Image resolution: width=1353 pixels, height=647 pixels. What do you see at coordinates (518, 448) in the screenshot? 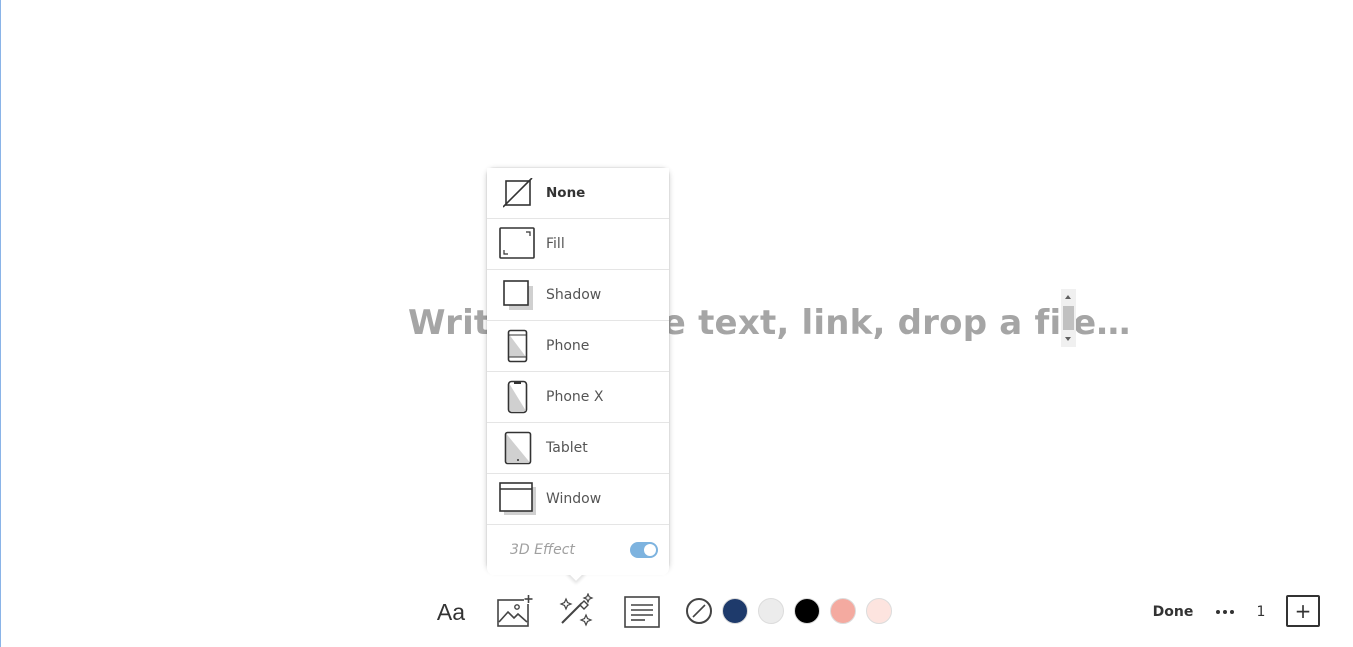
I see `tablet-frame-icon` at bounding box center [518, 448].